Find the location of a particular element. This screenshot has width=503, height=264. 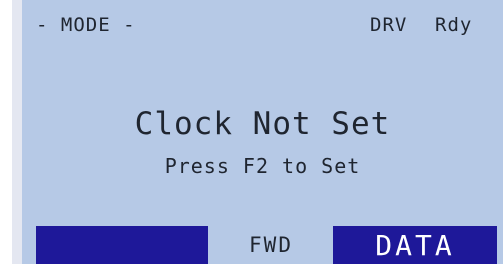

set-clock-hint: Press F2 to Set is located at coordinates (262, 166).